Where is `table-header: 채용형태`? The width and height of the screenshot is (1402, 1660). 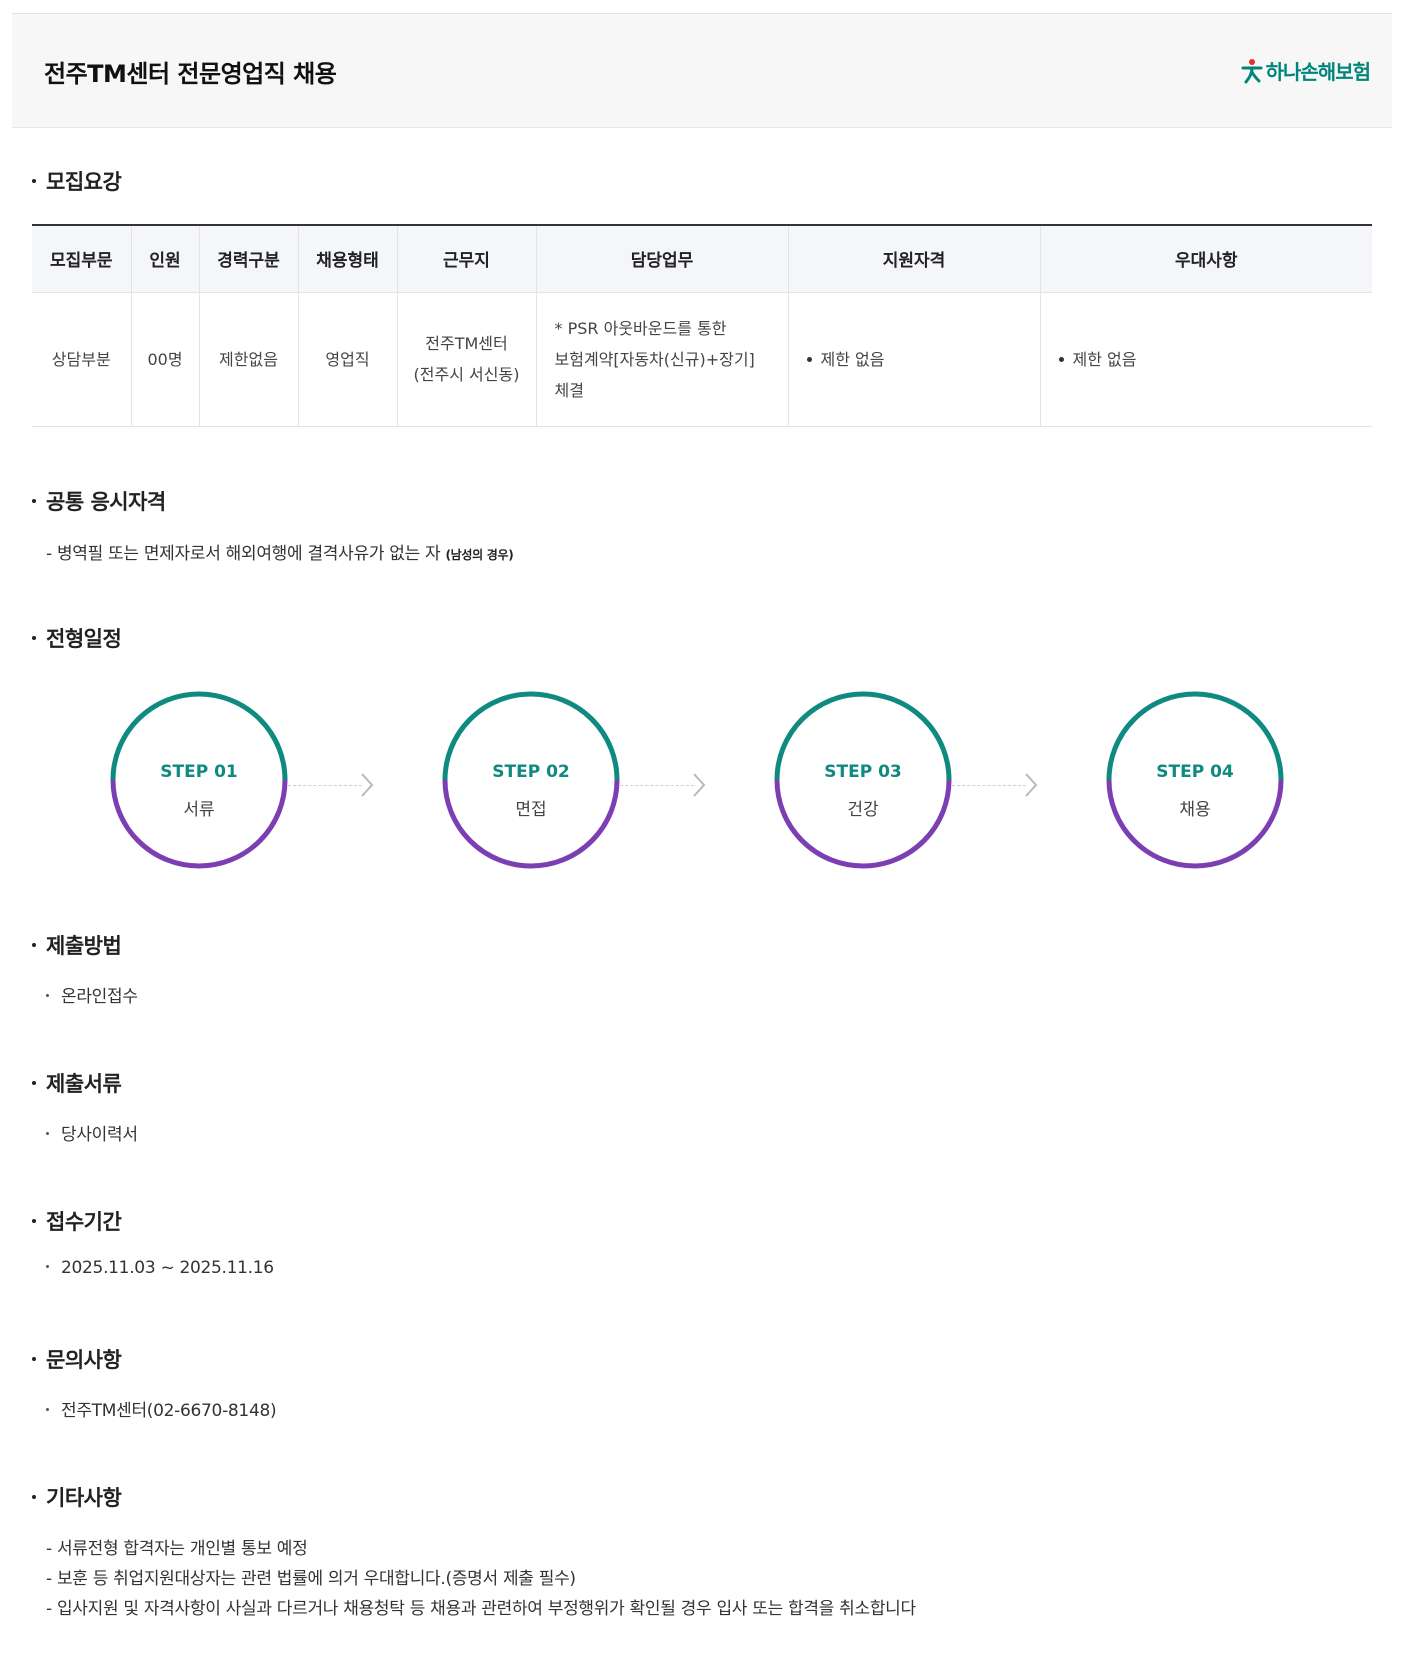 table-header: 채용형태 is located at coordinates (348, 258).